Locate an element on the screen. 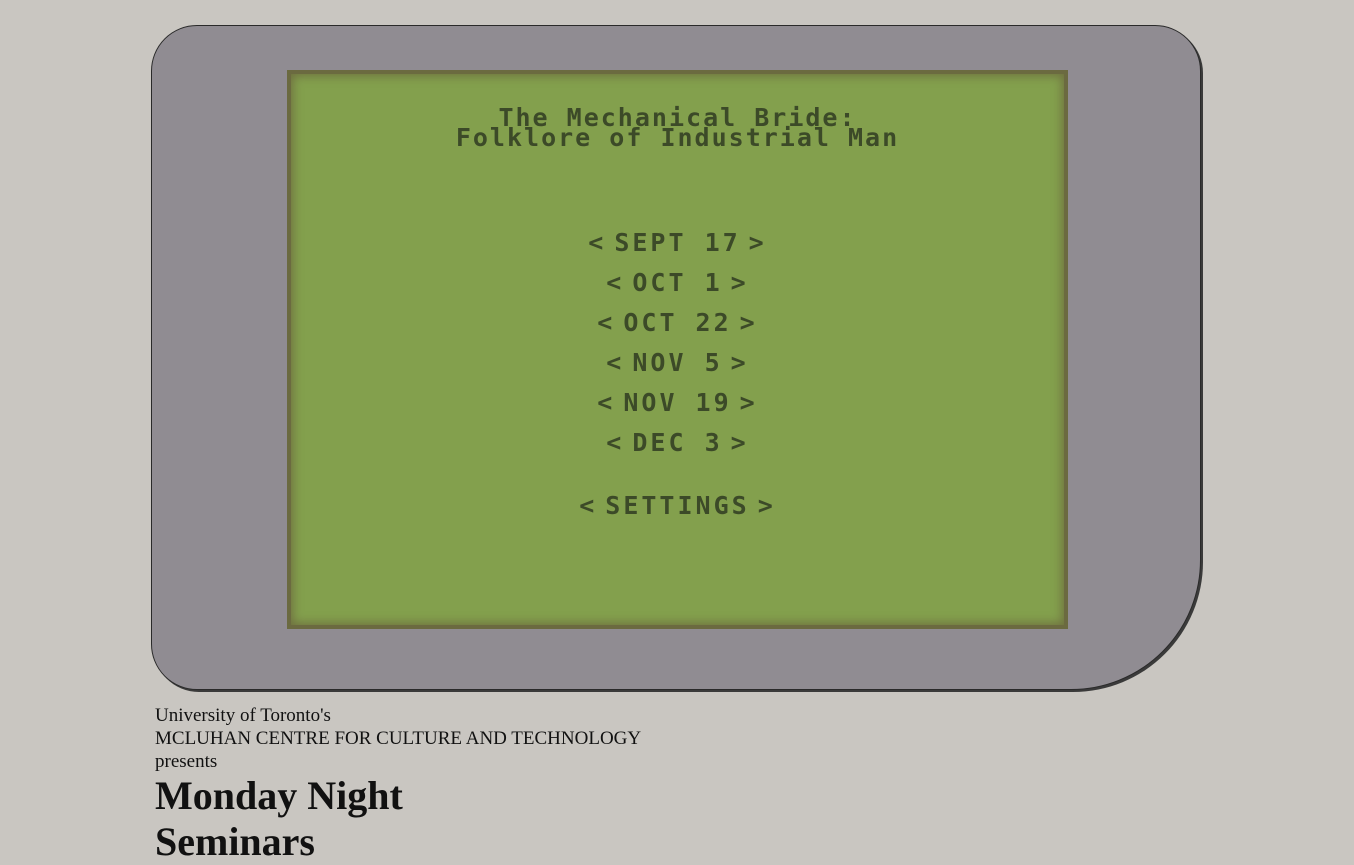 The image size is (1354, 865). menu-item-date-2: < OCT 1 > is located at coordinates (677, 283).